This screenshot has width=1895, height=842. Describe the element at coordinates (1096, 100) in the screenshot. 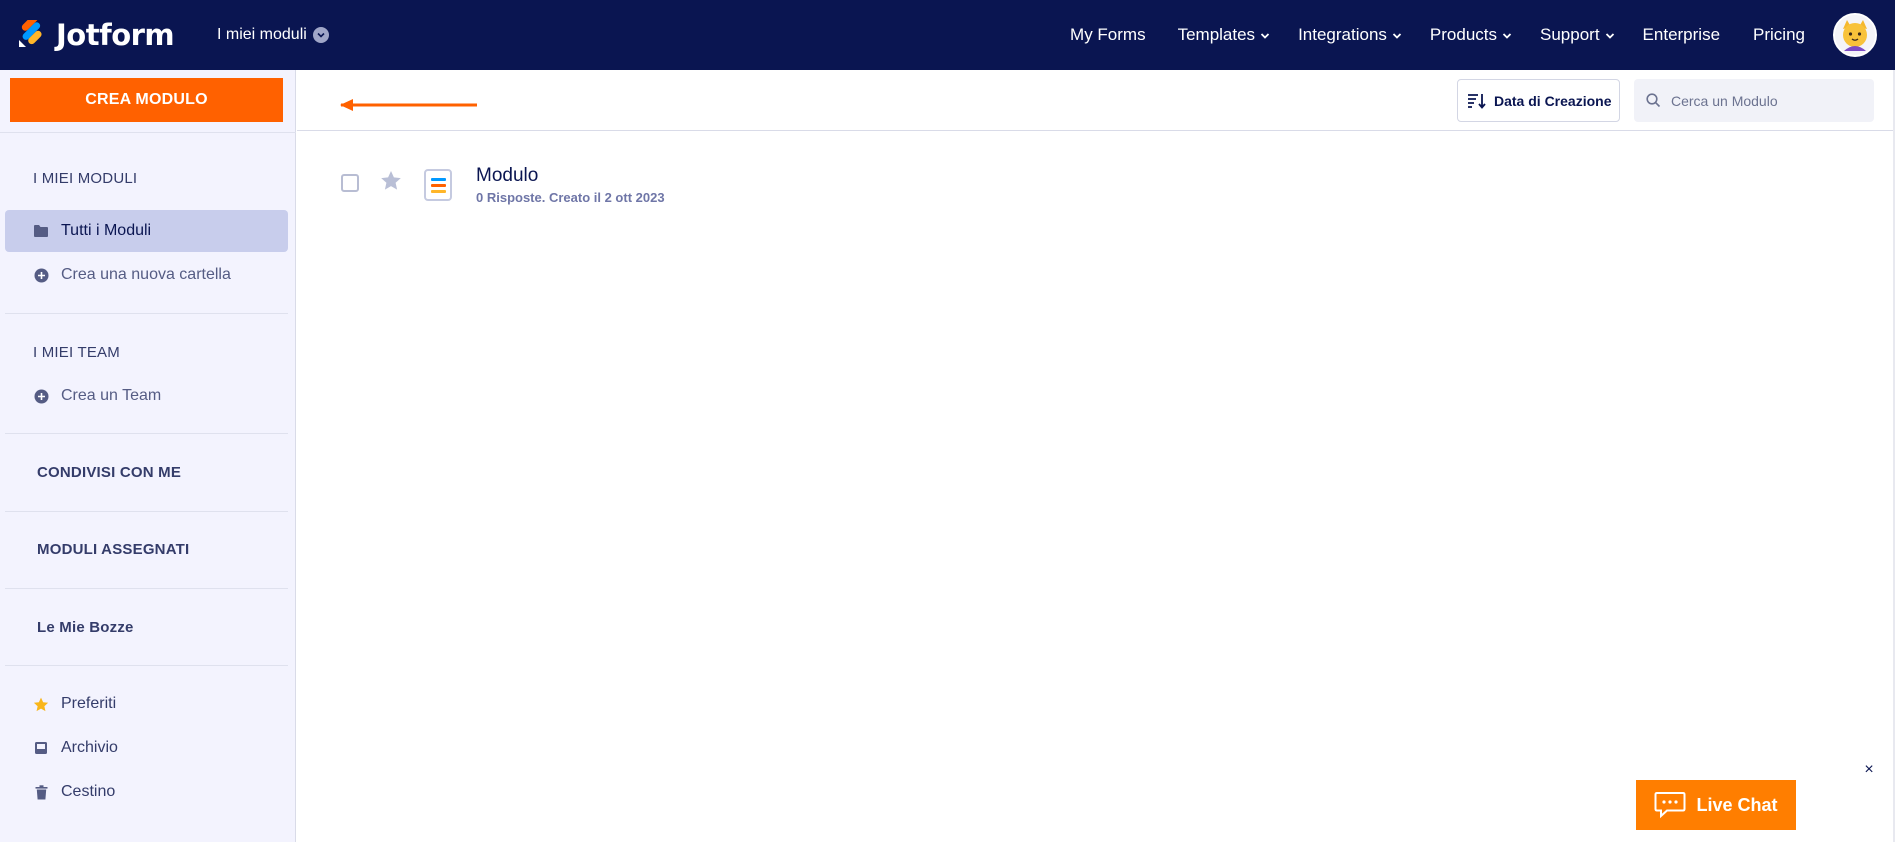

I see `main-toolbar: Data di Creazione` at that location.